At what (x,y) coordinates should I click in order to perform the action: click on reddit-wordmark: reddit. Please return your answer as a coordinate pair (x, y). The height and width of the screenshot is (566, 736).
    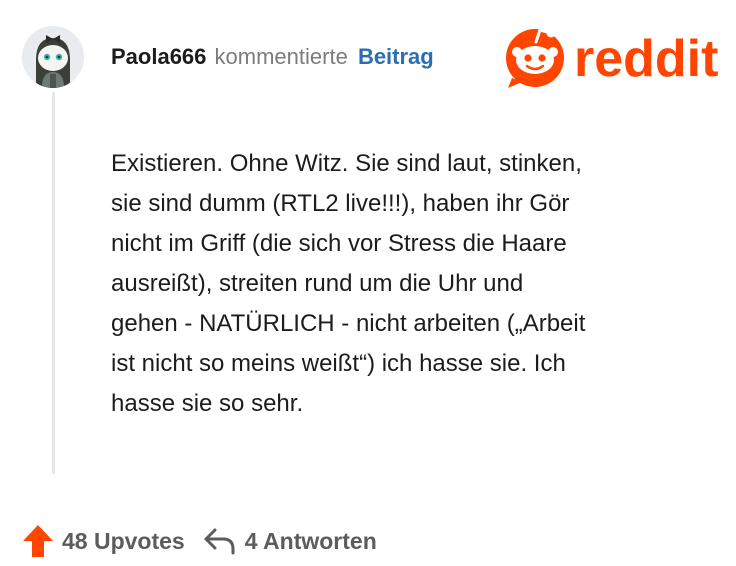
    Looking at the image, I should click on (646, 59).